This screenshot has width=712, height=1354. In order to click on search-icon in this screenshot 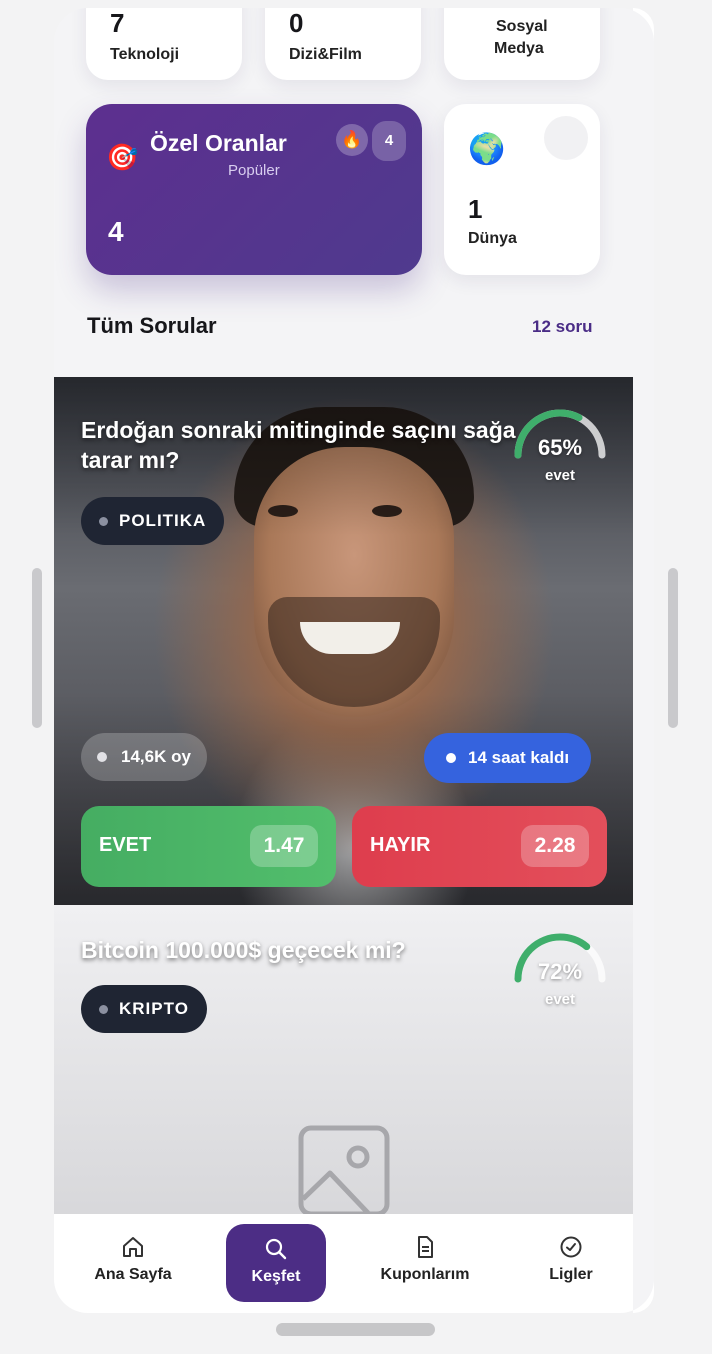, I will do `click(276, 1249)`.